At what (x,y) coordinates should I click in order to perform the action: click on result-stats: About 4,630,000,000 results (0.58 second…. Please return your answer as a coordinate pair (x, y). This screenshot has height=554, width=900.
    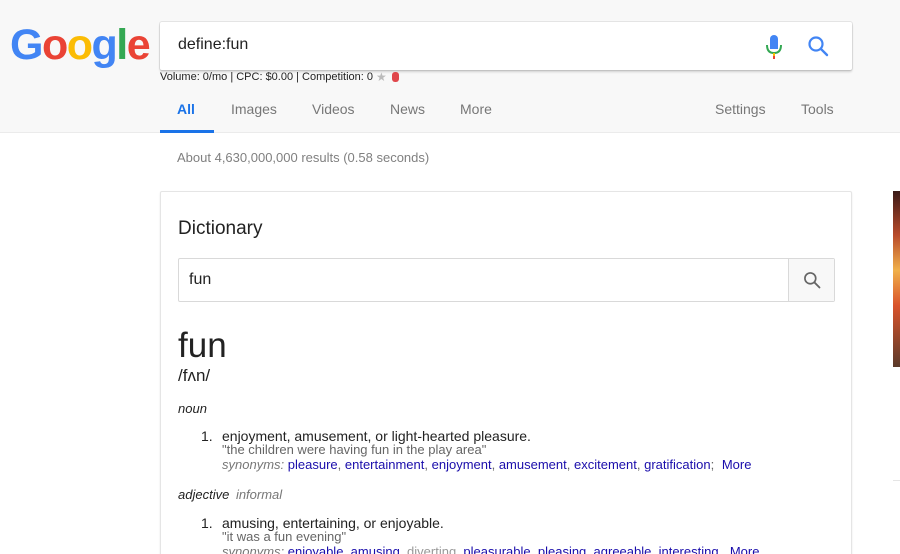
    Looking at the image, I should click on (303, 157).